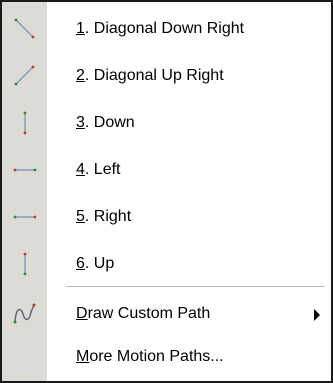  I want to click on menu-item-down: 3. Down, so click(166, 123).